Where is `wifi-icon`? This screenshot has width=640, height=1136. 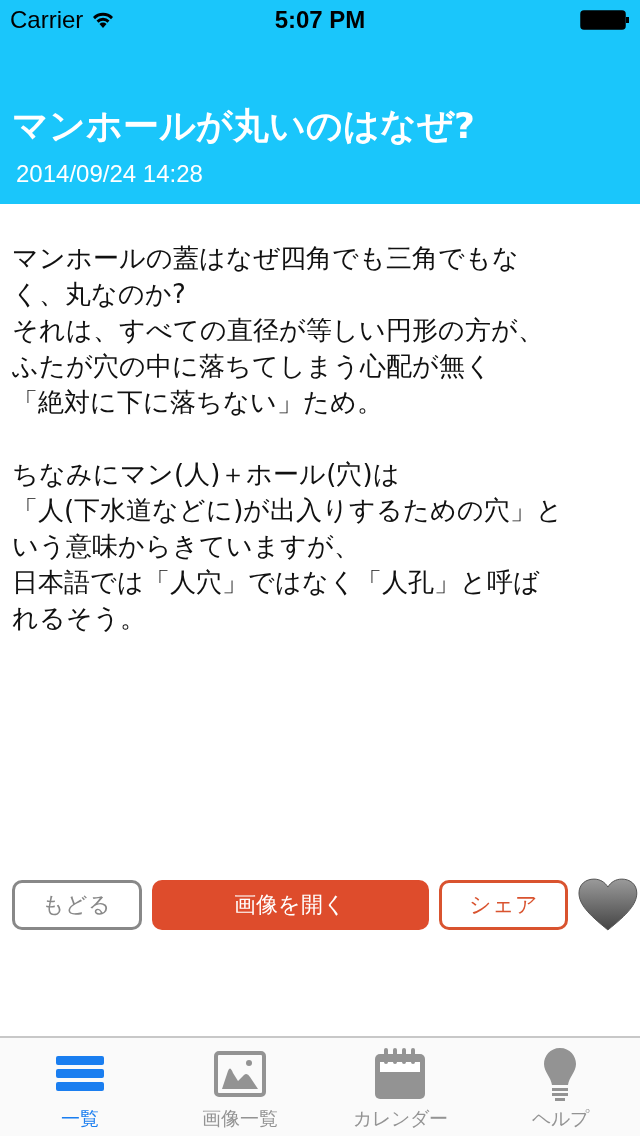 wifi-icon is located at coordinates (103, 20).